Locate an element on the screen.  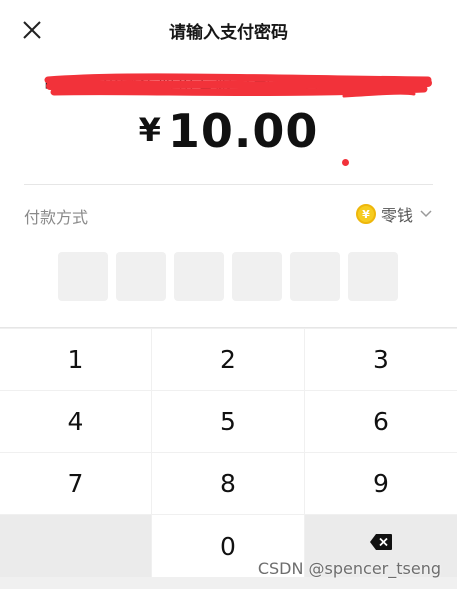
key-8: 8 is located at coordinates (228, 483).